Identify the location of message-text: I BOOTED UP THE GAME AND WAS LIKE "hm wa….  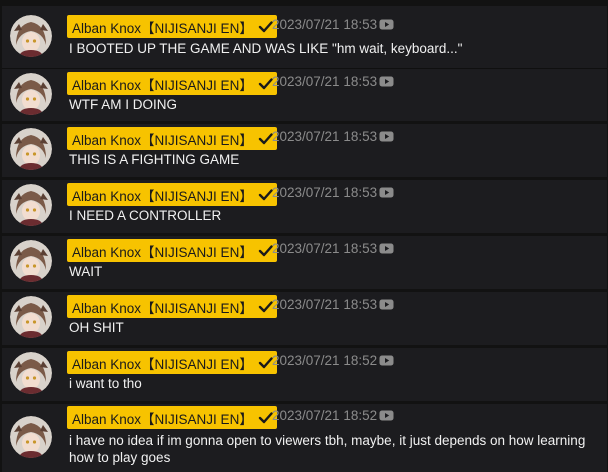
(266, 48).